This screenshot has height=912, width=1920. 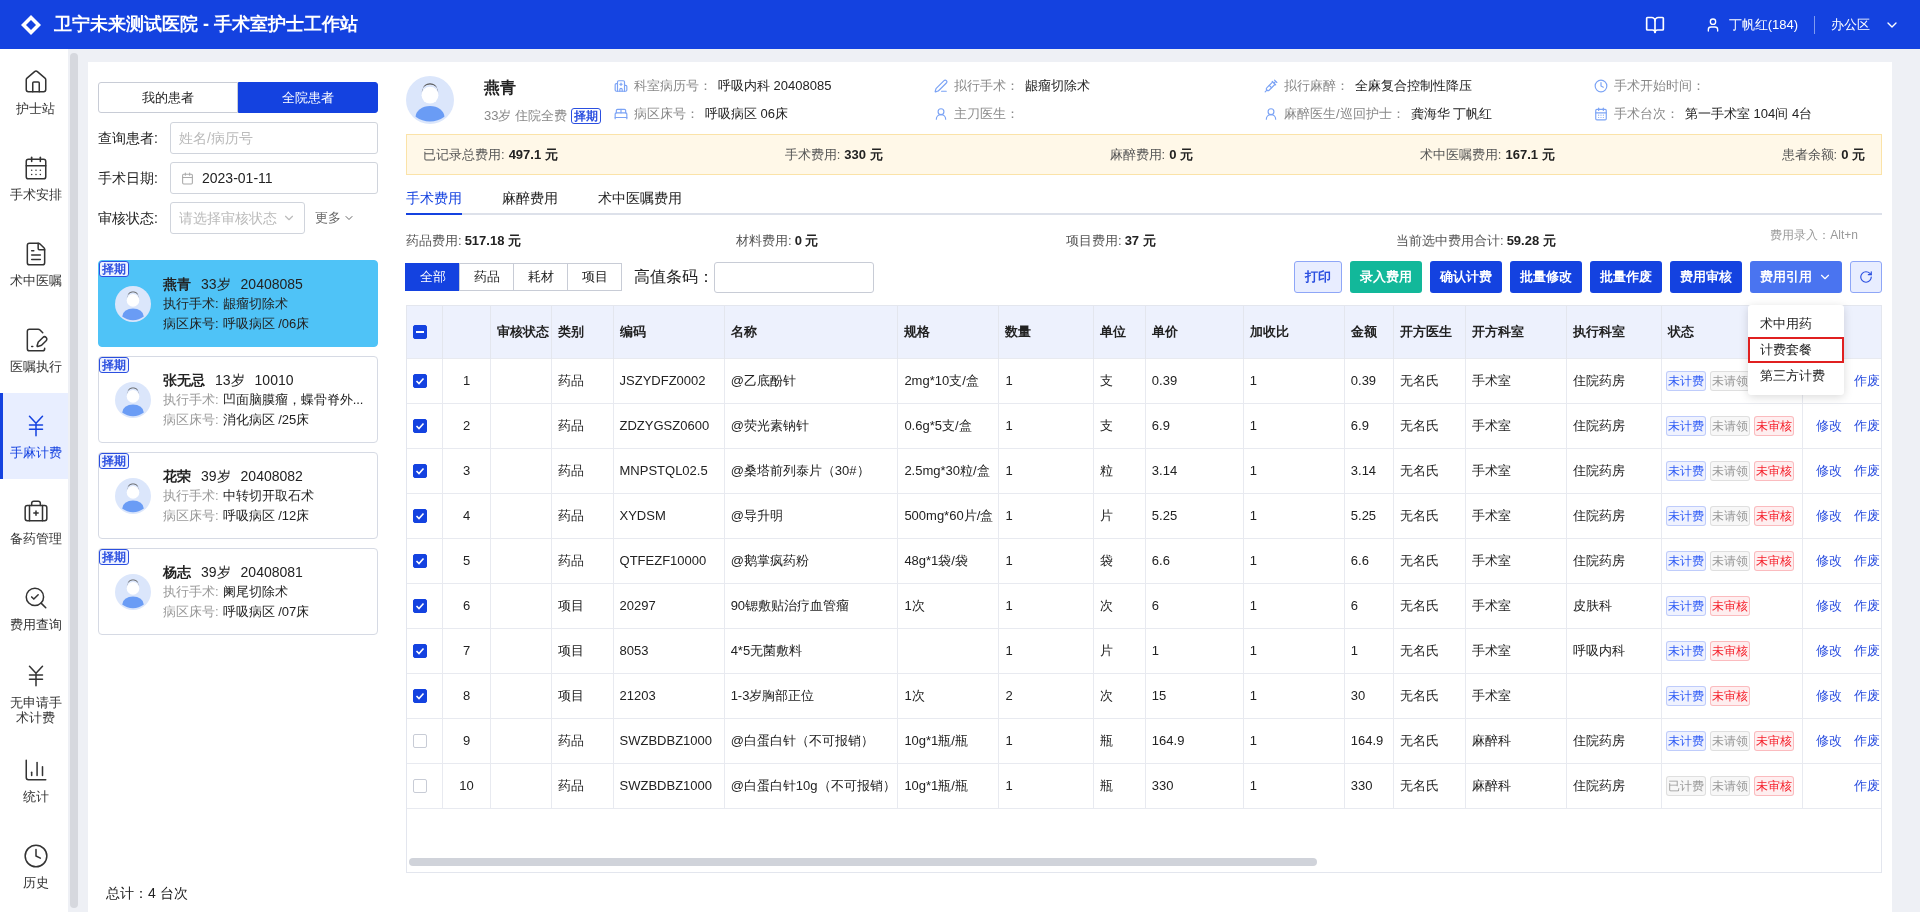 I want to click on table-cell: 15, so click(x=1159, y=695).